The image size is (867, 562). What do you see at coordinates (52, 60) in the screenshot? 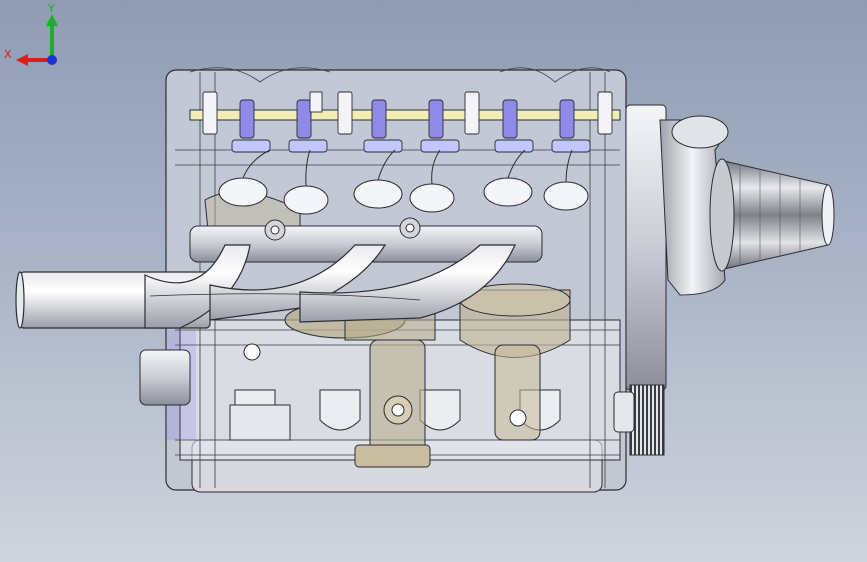
I see `z-axis-dot` at bounding box center [52, 60].